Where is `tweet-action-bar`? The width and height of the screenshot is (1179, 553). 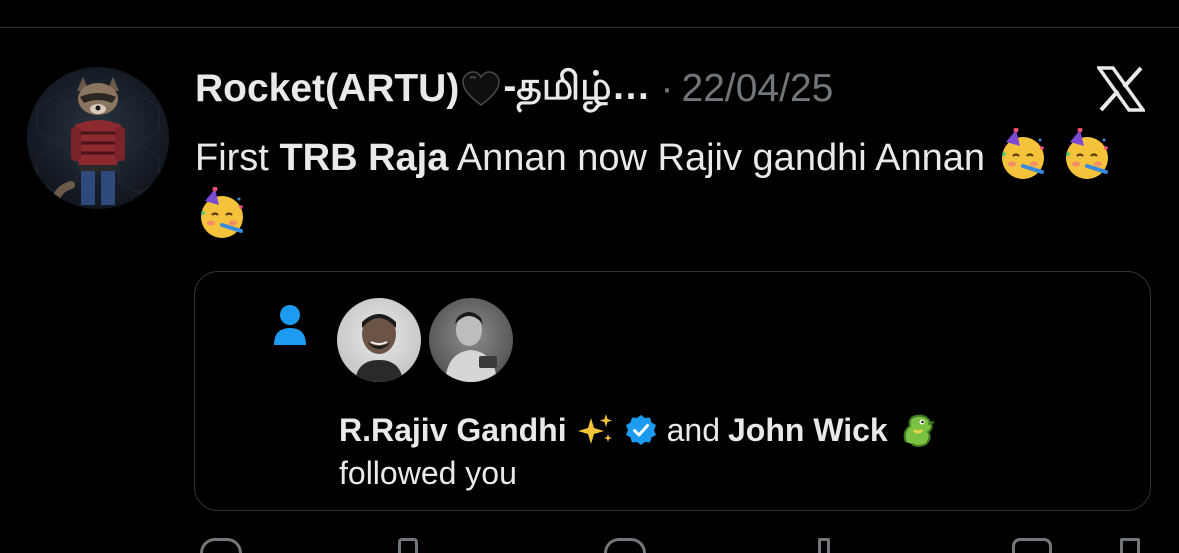
tweet-action-bar is located at coordinates (589, 541).